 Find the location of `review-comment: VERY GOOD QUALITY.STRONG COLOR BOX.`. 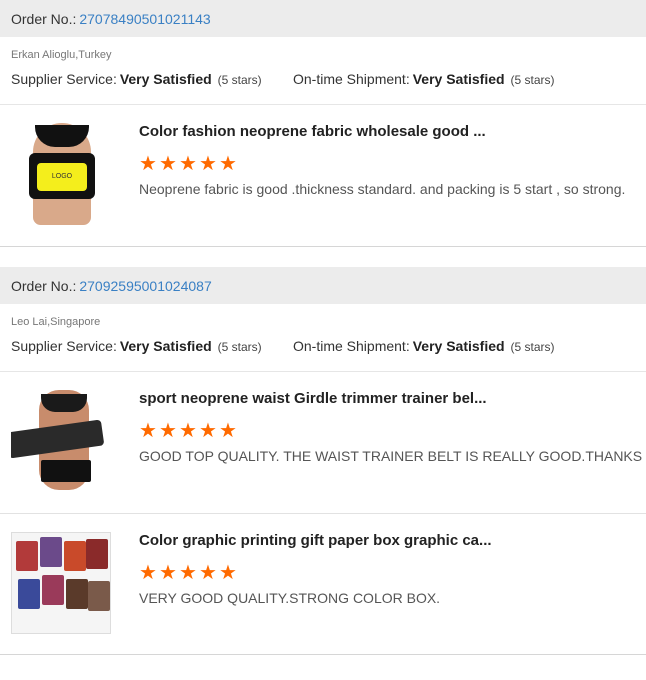

review-comment: VERY GOOD QUALITY.STRONG COLOR BOX. is located at coordinates (290, 598).